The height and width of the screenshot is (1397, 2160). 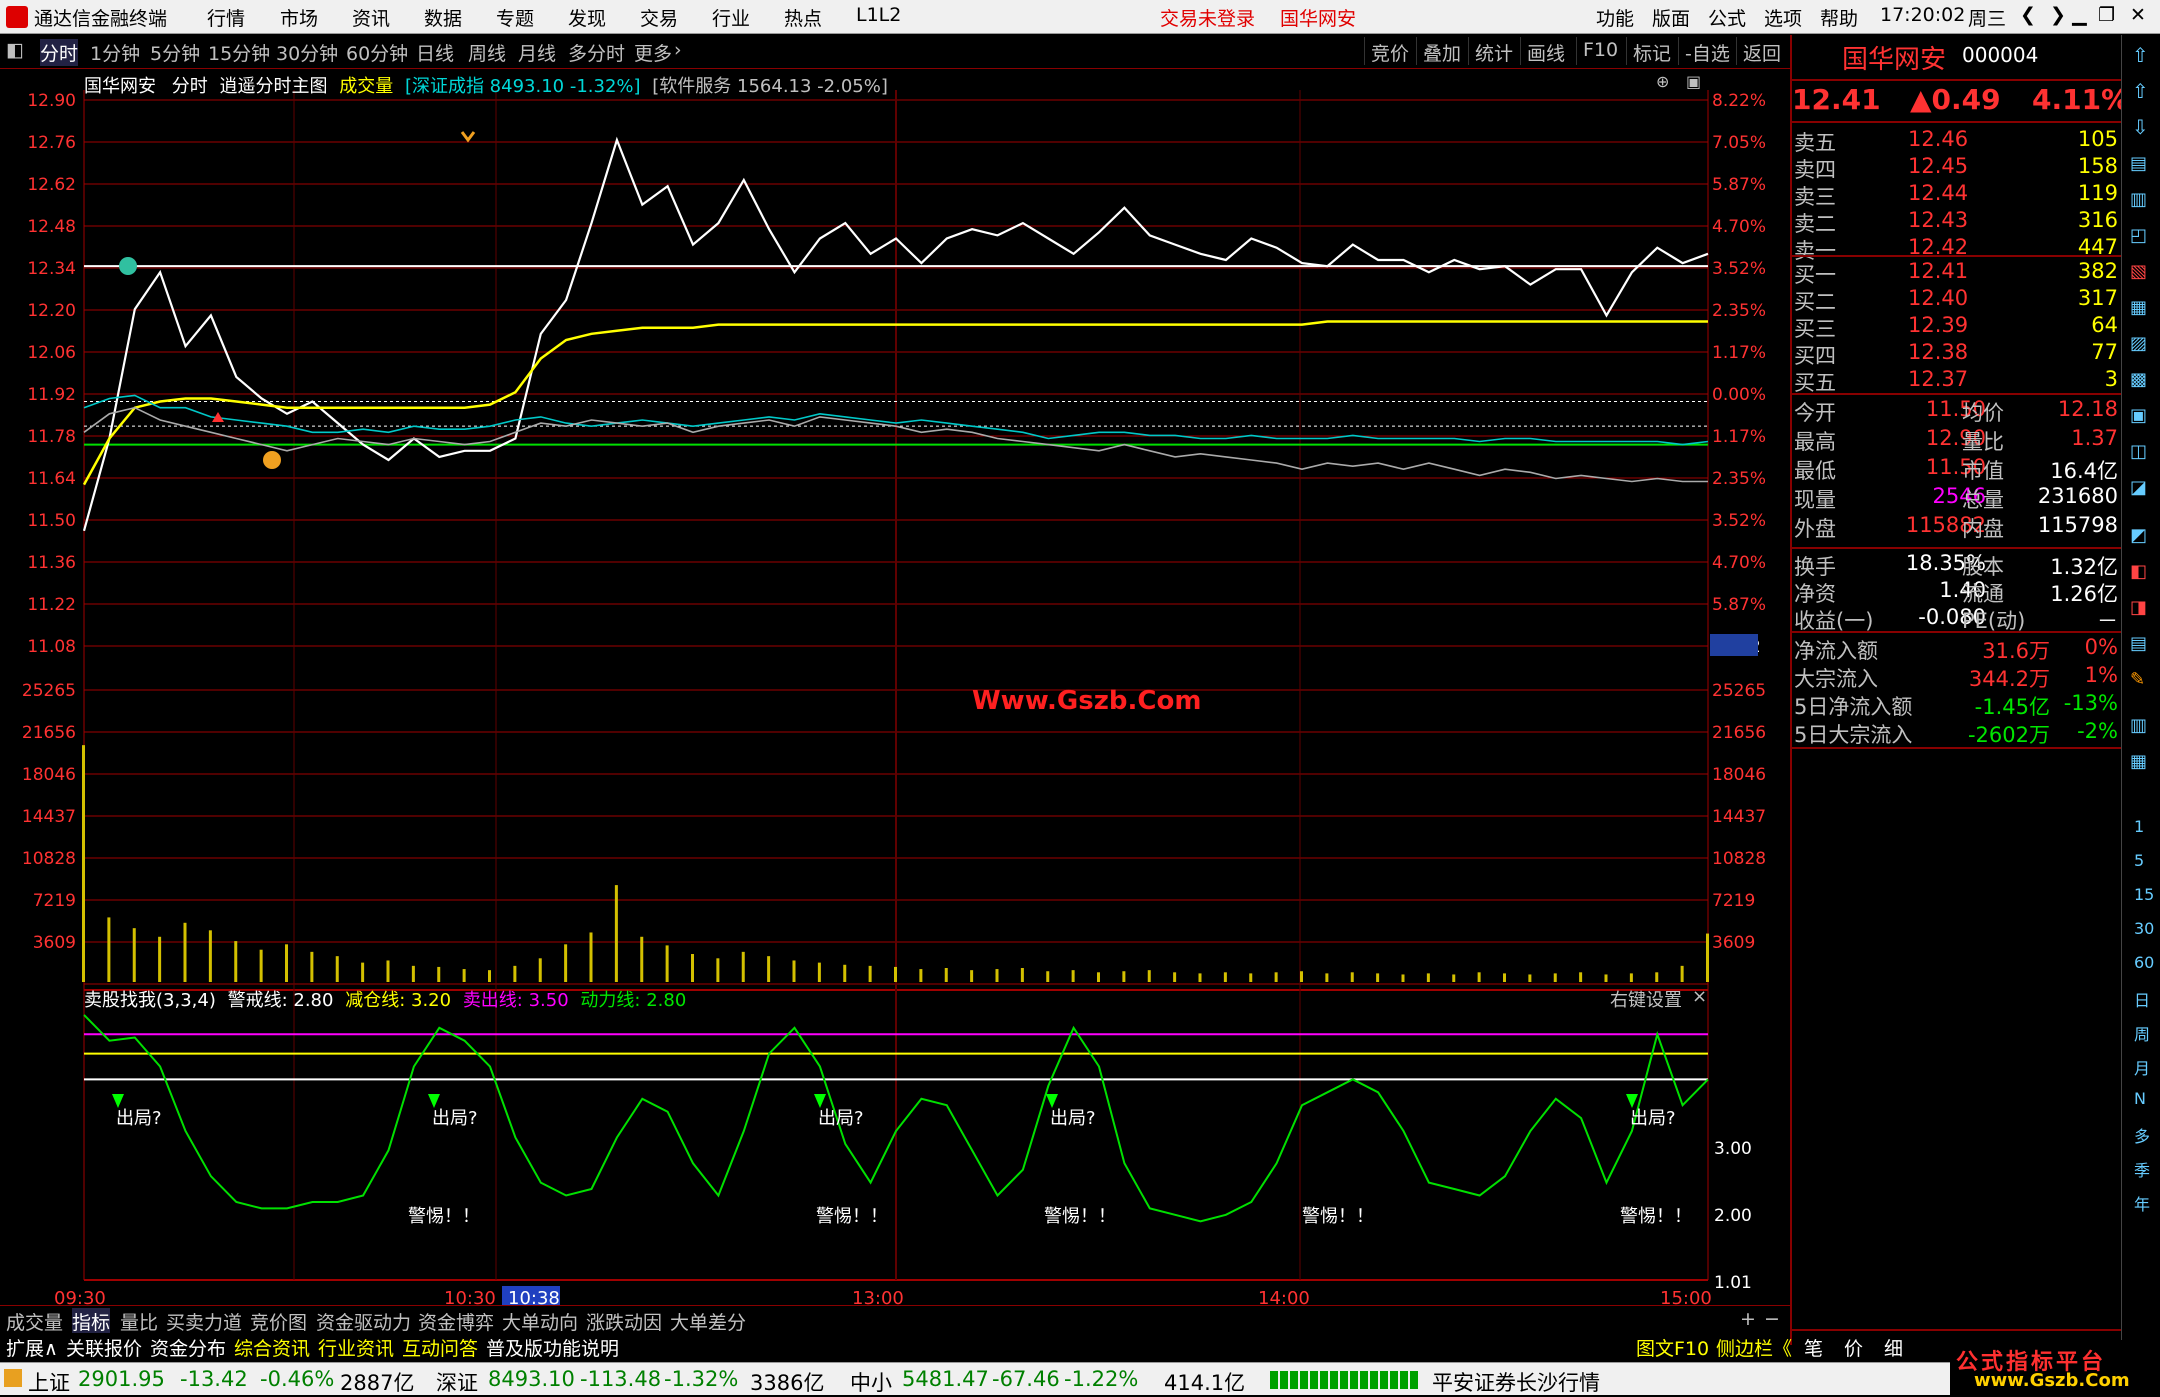 What do you see at coordinates (2142, 1033) in the screenshot?
I see `period-shortcut-6: 周` at bounding box center [2142, 1033].